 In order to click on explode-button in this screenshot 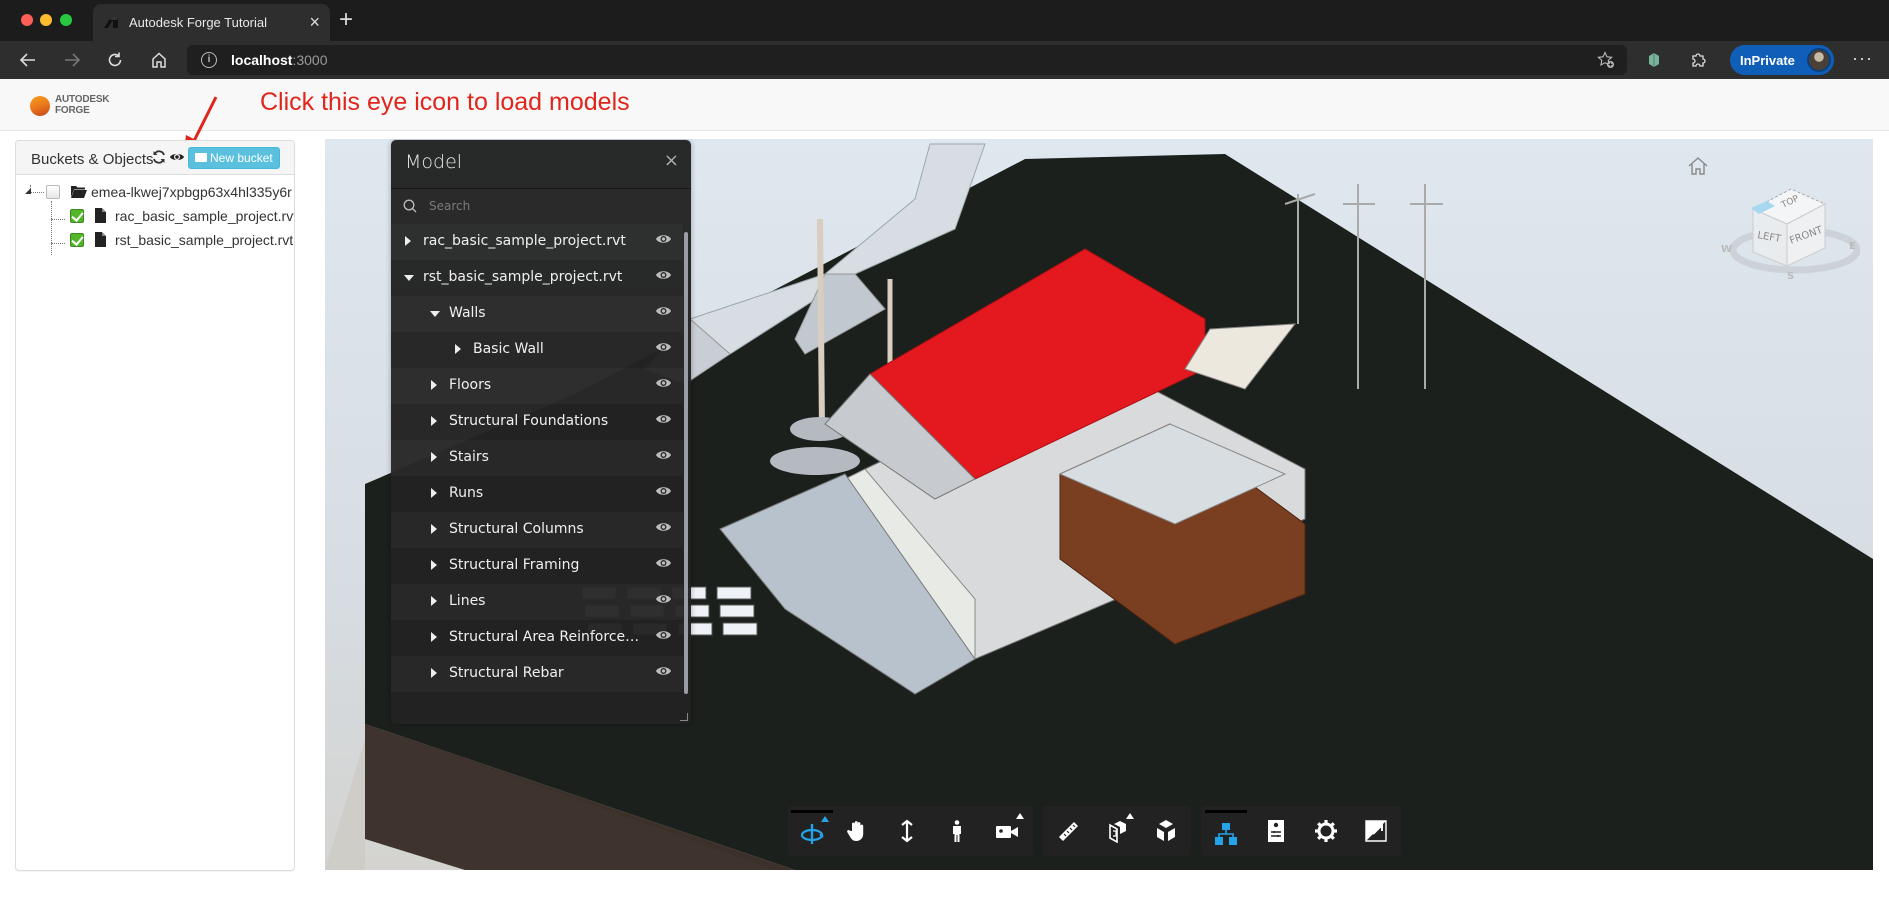, I will do `click(1166, 831)`.